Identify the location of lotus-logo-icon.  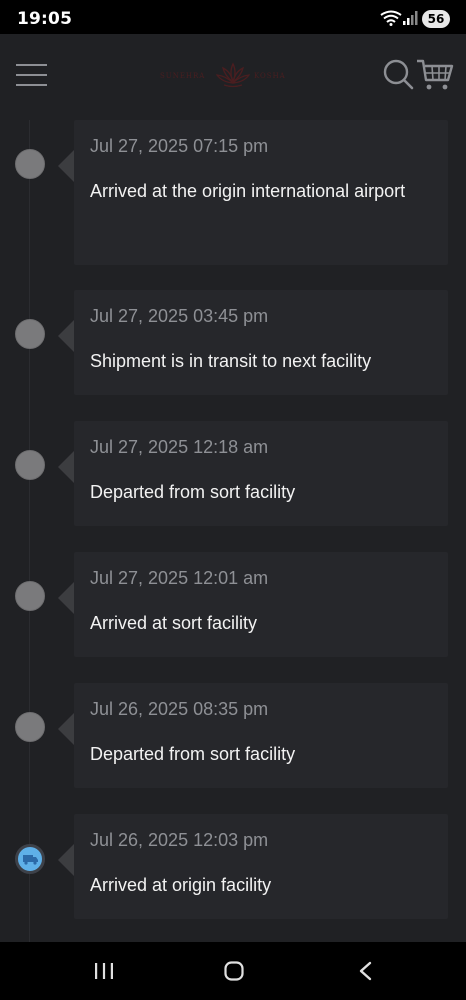
(233, 75).